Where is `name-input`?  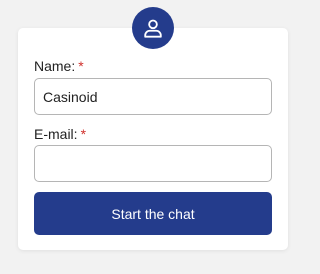
name-input is located at coordinates (153, 96).